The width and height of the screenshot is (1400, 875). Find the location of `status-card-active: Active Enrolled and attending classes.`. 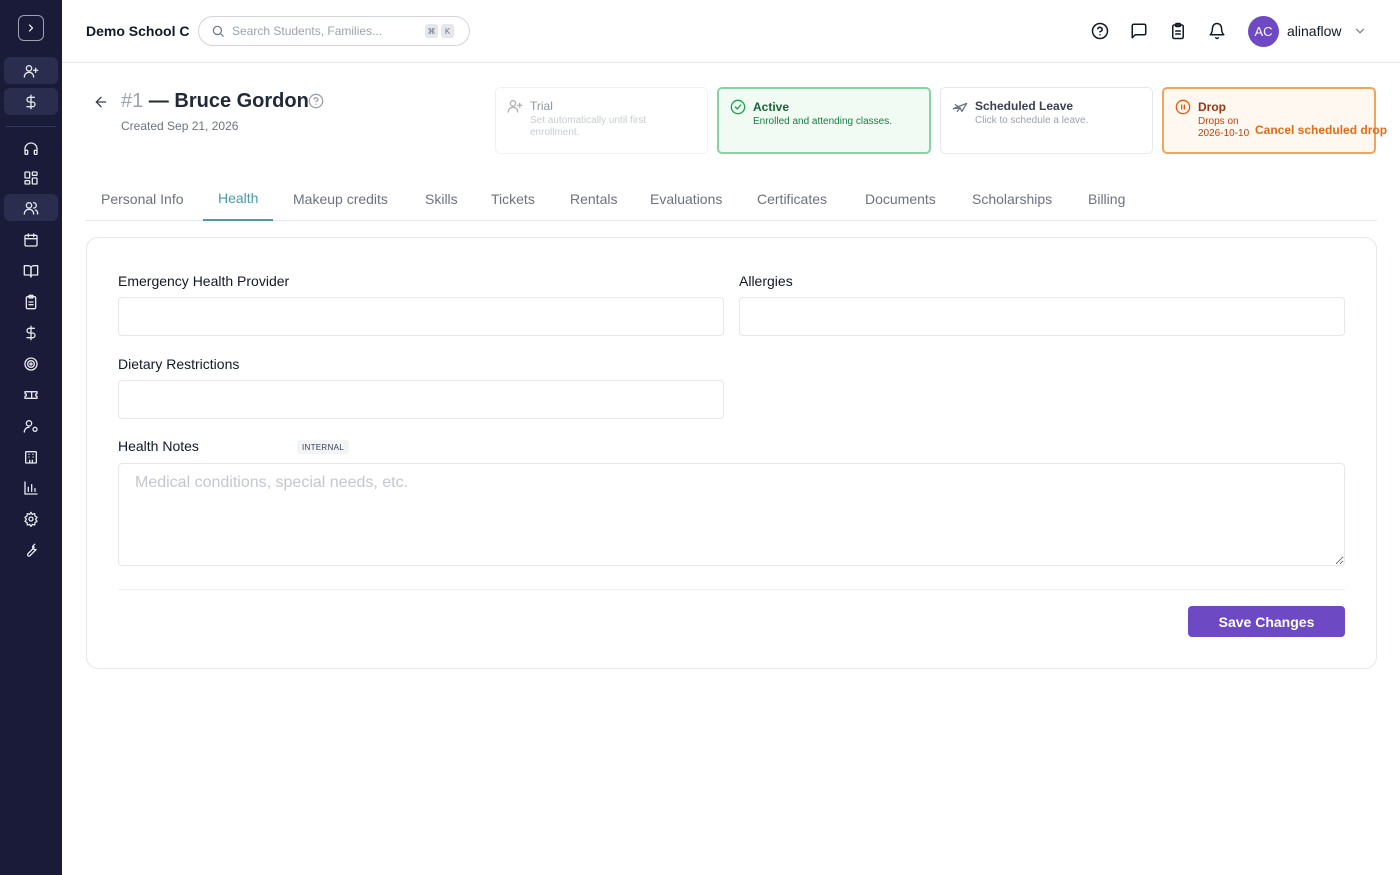

status-card-active: Active Enrolled and attending classes. is located at coordinates (824, 120).